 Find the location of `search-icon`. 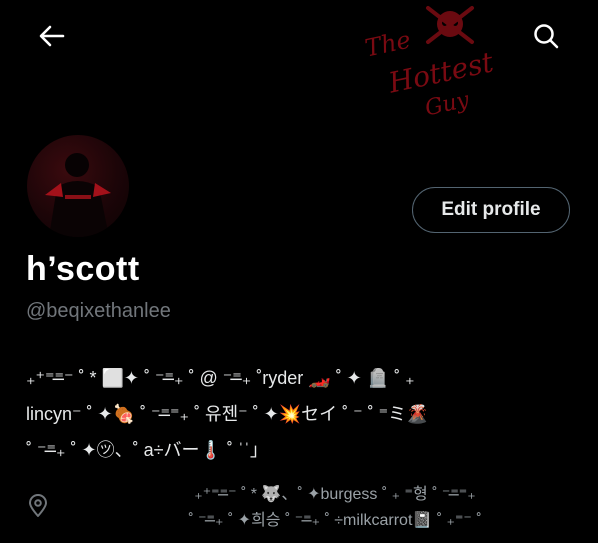

search-icon is located at coordinates (546, 36).